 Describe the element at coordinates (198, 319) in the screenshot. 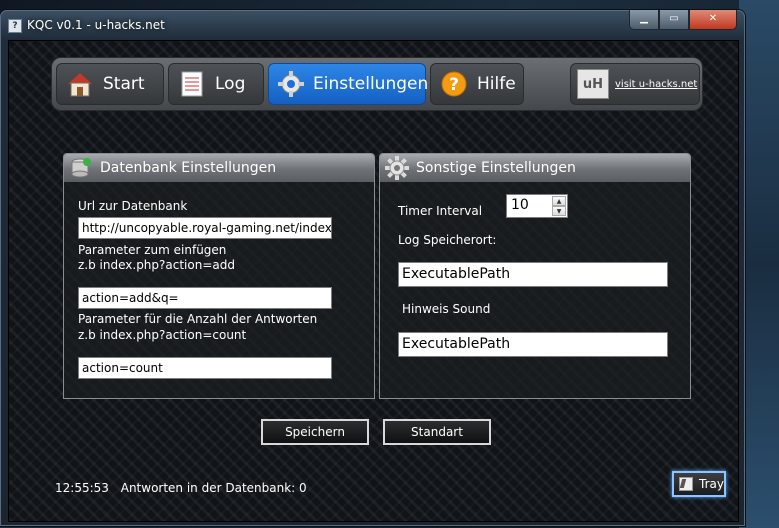

I see `count-param-label: Parameter für die Anzahl der Antworten` at that location.